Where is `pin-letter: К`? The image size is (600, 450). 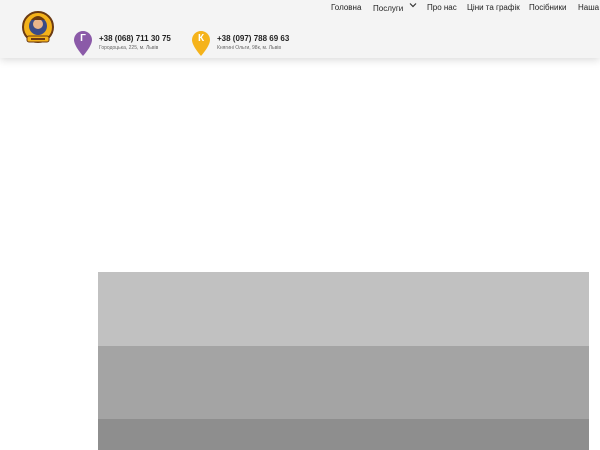 pin-letter: К is located at coordinates (201, 38).